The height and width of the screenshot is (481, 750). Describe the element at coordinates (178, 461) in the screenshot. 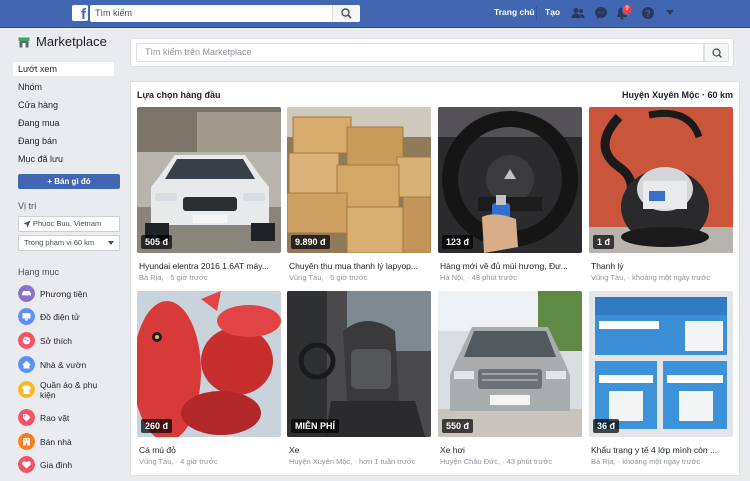

I see `listing-meta: Vũng Tàu, · 4 giờ trước` at that location.